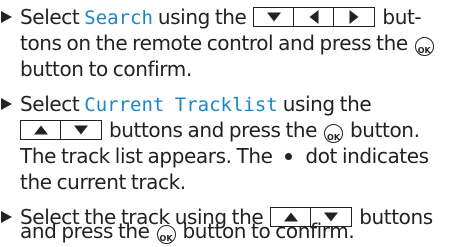 This screenshot has height=247, width=463. I want to click on step-2-line-3-text: The track list appears. The, so click(149, 156).